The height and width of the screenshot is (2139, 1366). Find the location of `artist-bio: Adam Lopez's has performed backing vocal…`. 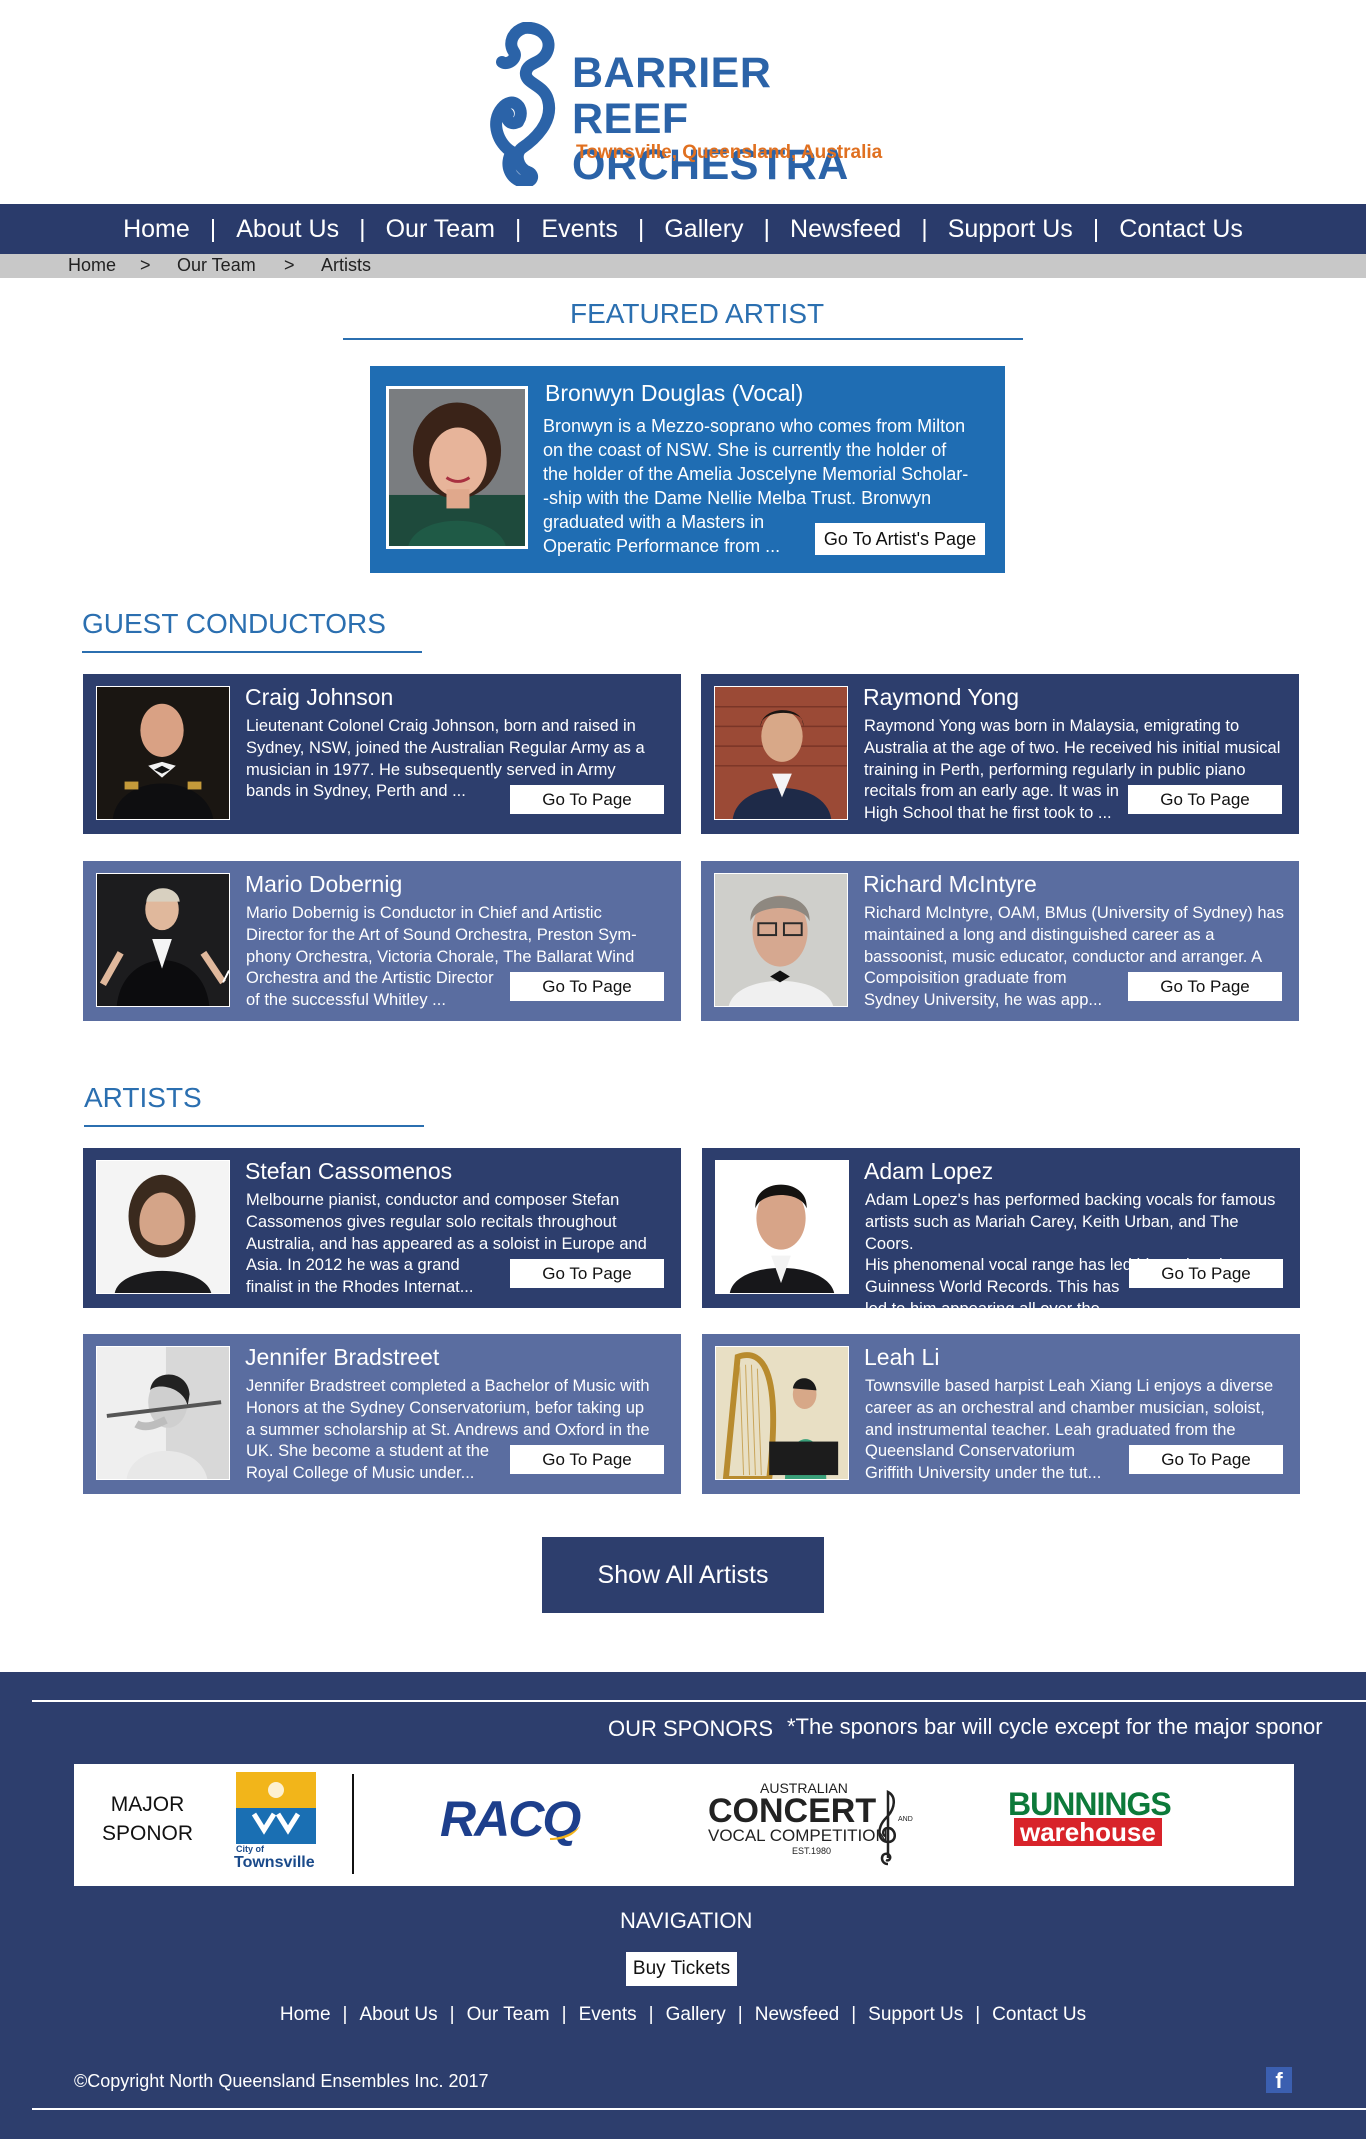

artist-bio: Adam Lopez's has performed backing vocal… is located at coordinates (1075, 1255).